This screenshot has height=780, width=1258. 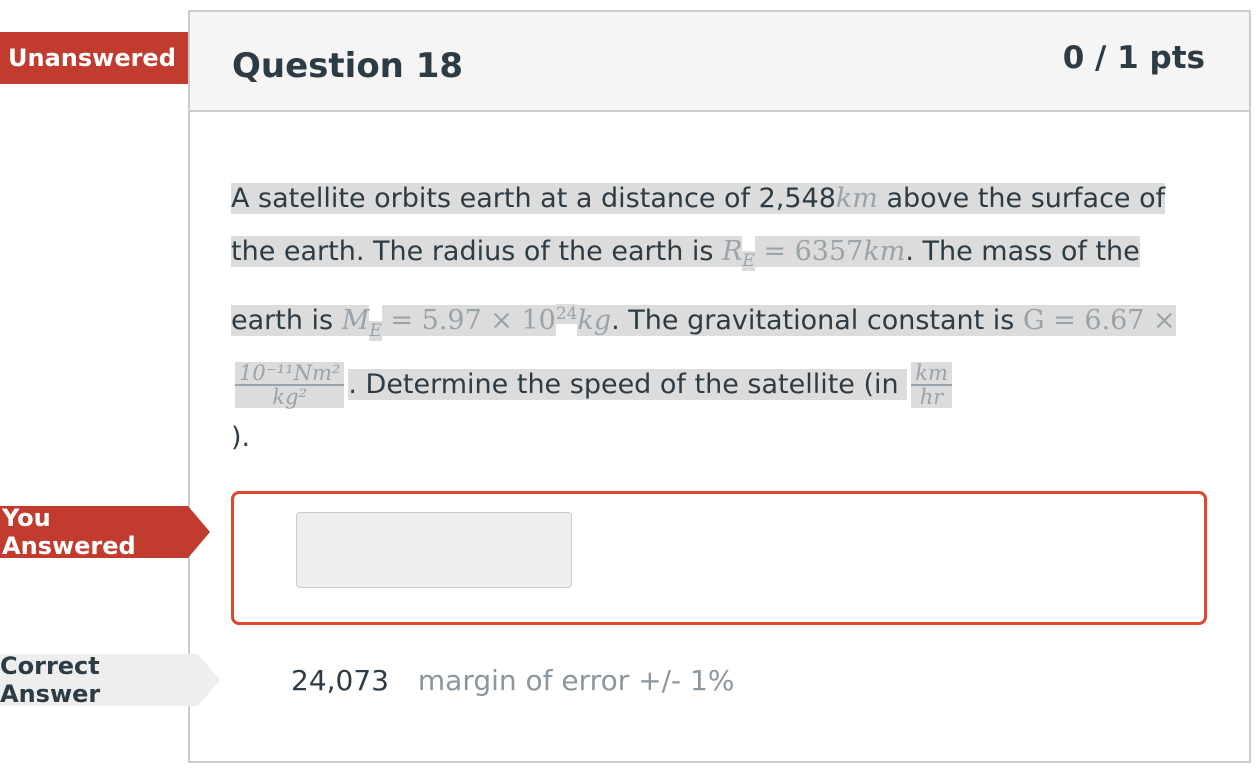 I want to click on gravity-constant: G = 6.67 ×, so click(x=1099, y=321).